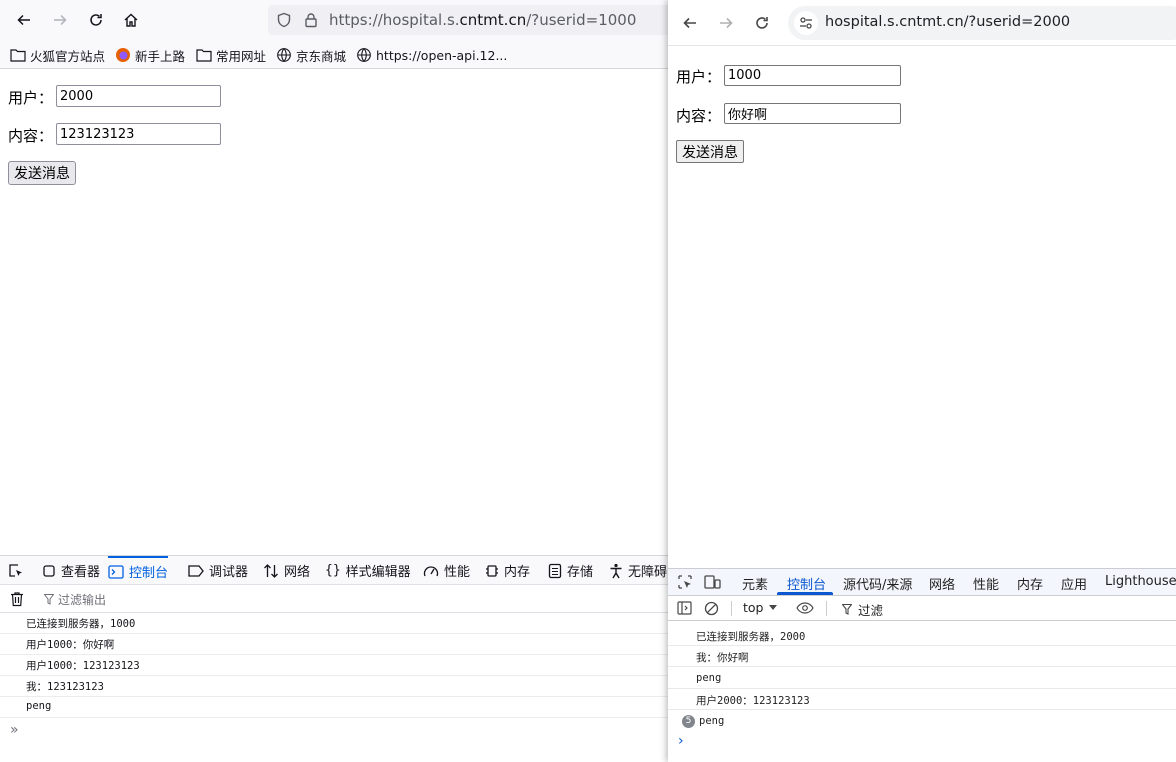 This screenshot has height=762, width=1176. Describe the element at coordinates (311, 55) in the screenshot. I see `bookmark-item: 京东商城` at that location.